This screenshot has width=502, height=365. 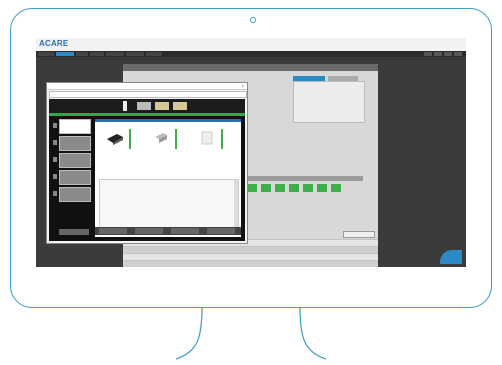 What do you see at coordinates (312, 333) in the screenshot?
I see `monitor-stand-right` at bounding box center [312, 333].